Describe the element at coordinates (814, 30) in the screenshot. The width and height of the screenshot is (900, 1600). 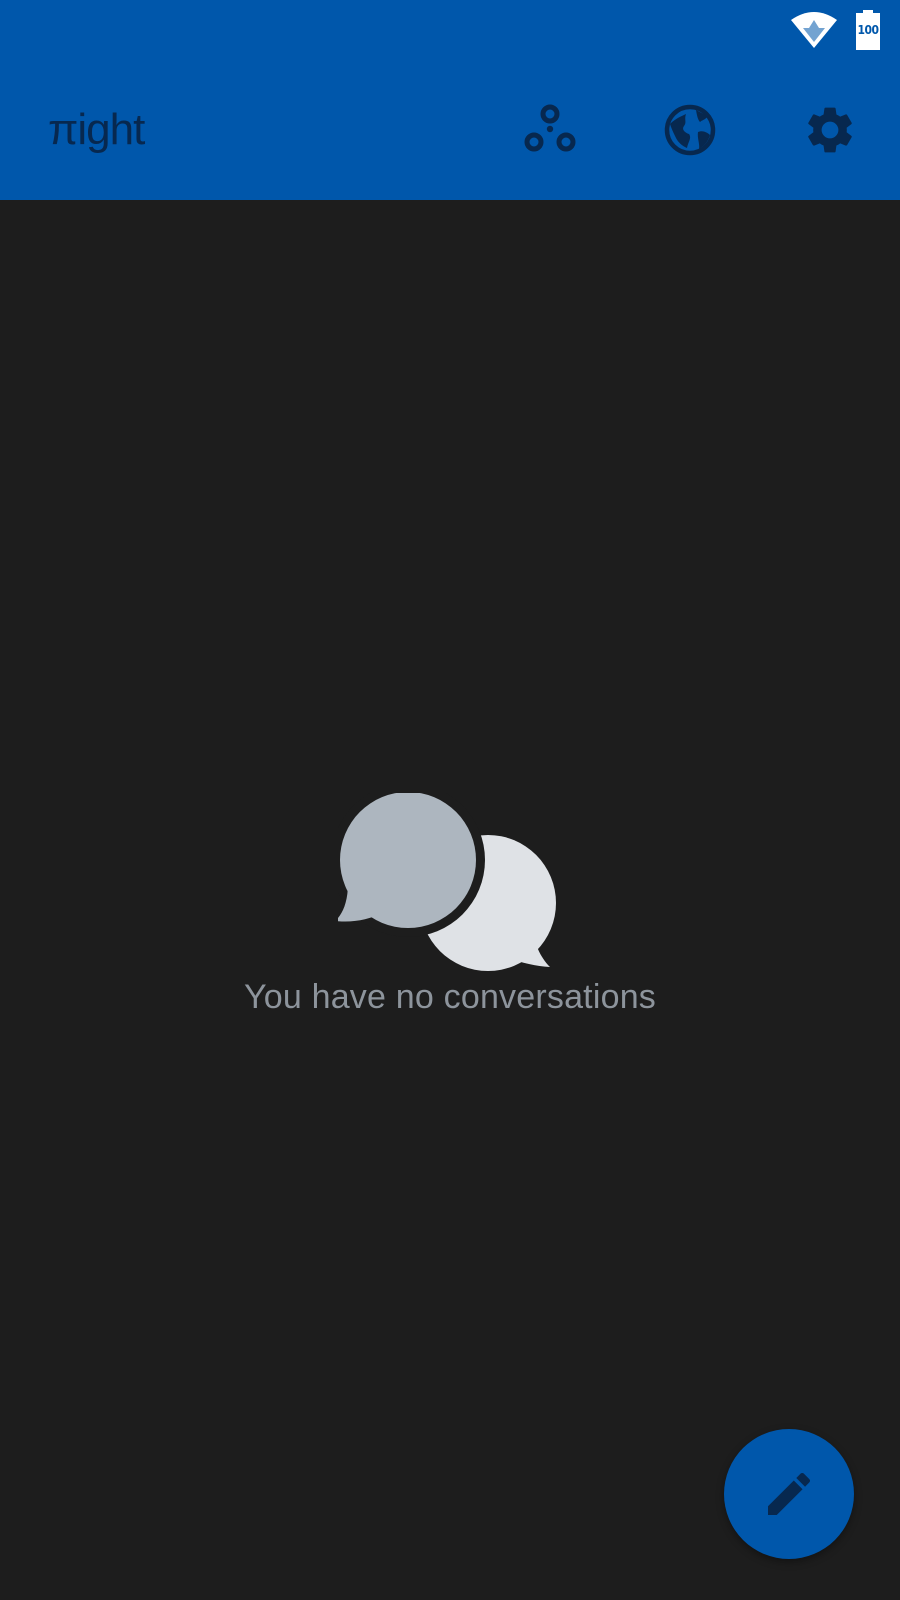
I see `wifi-icon` at that location.